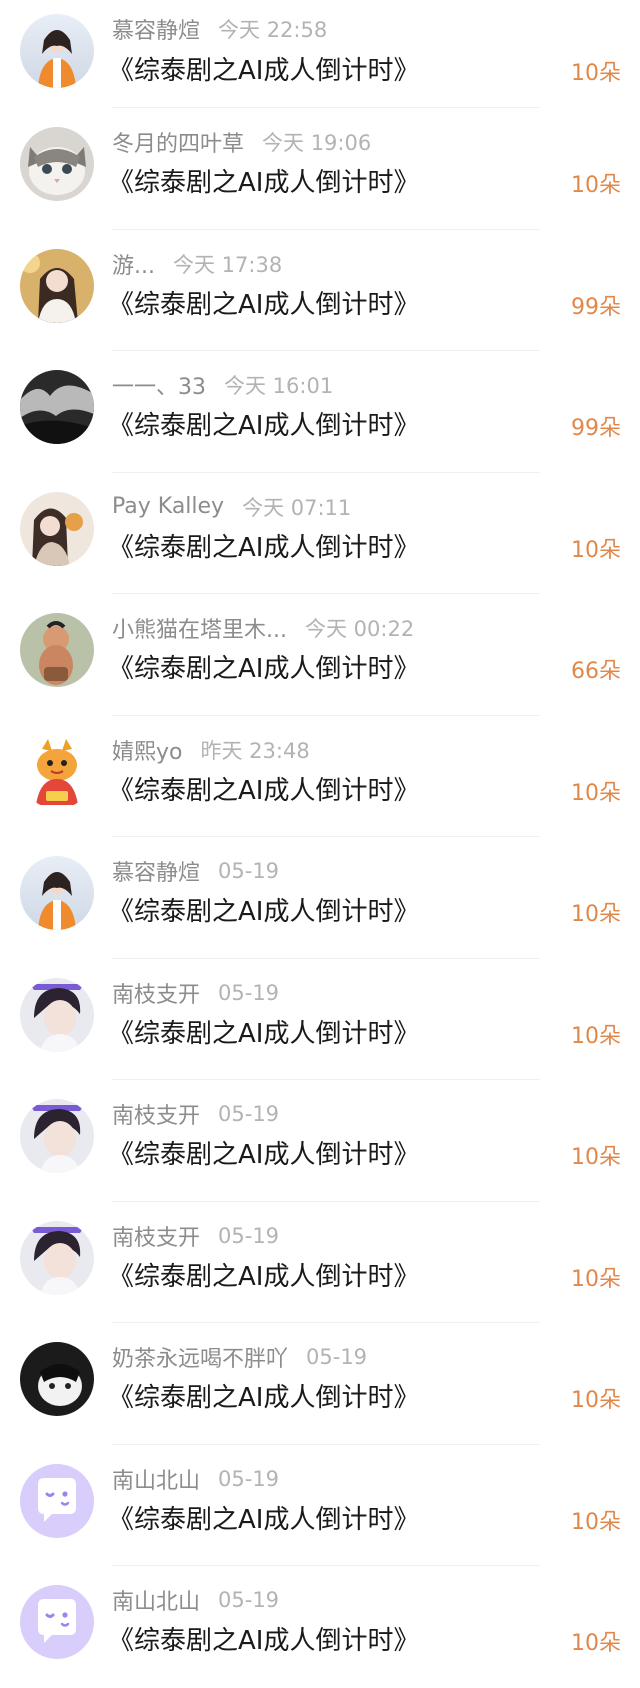 The image size is (640, 1688). I want to click on timestamp: 今天 16:01, so click(279, 386).